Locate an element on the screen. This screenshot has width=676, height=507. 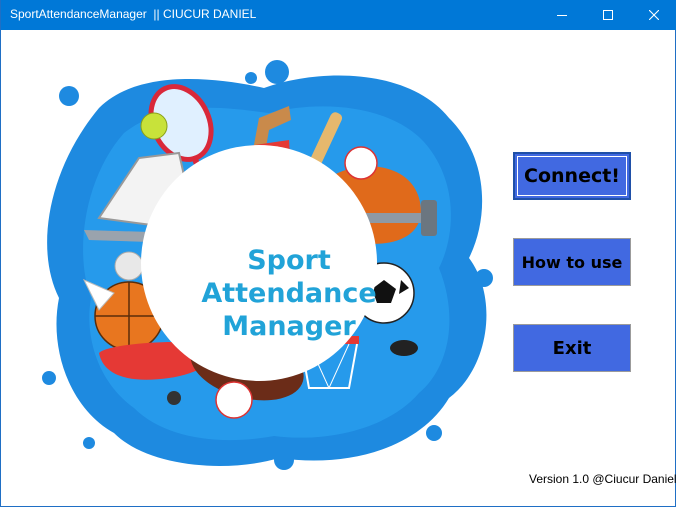
maximize-button is located at coordinates (608, 15).